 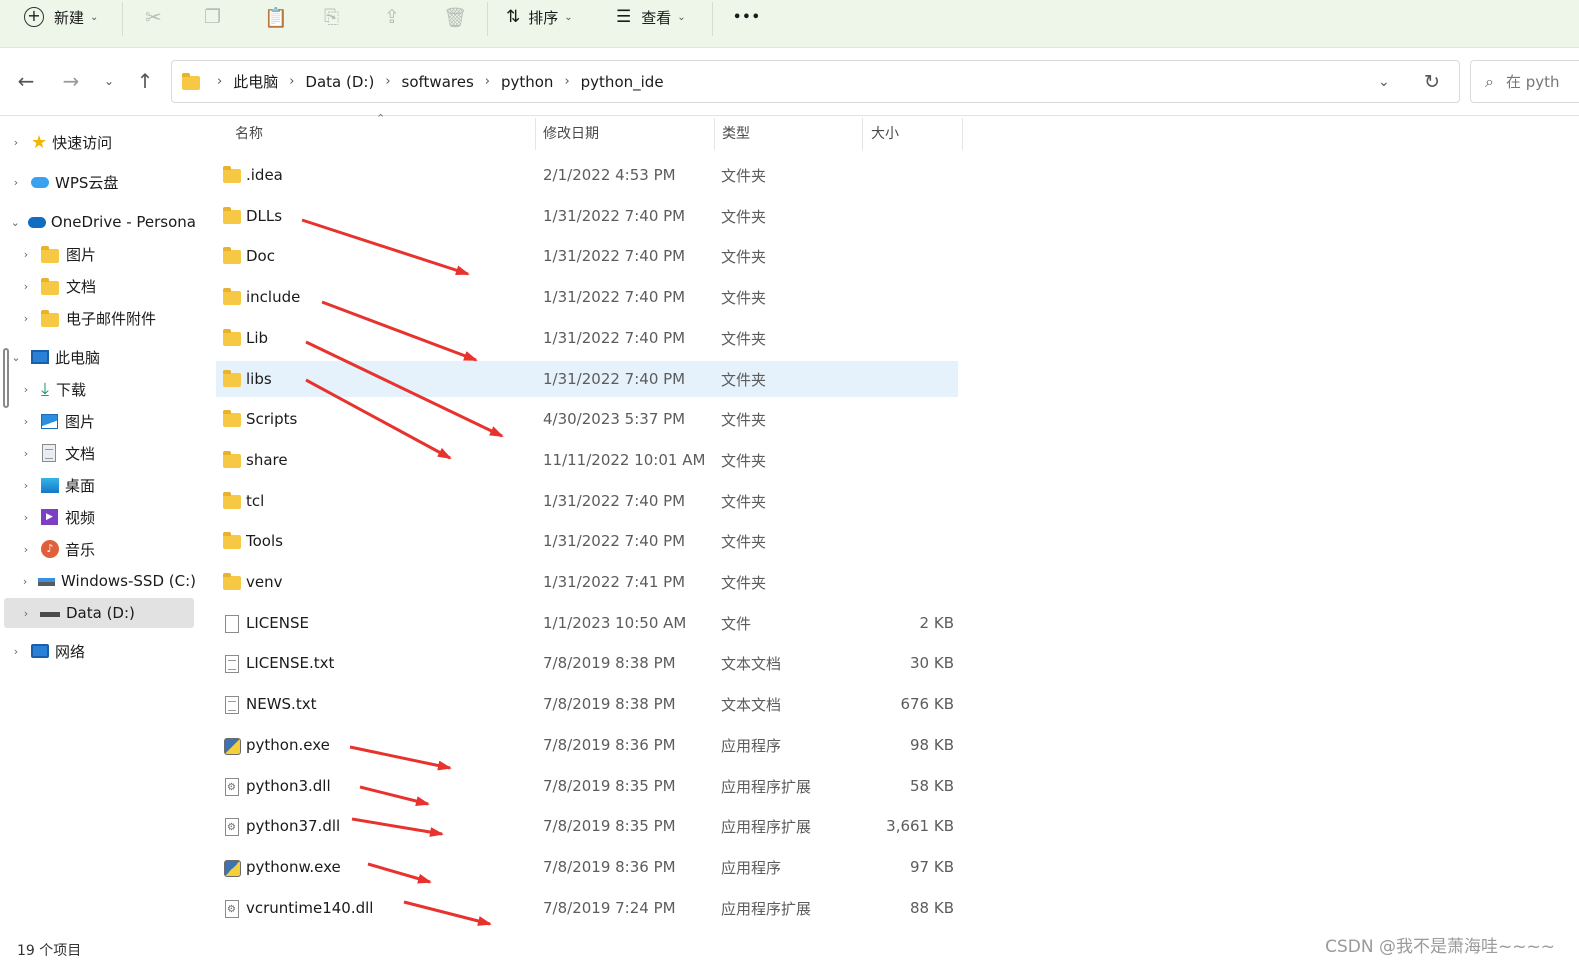 What do you see at coordinates (82, 142) in the screenshot?
I see `sidebar-item-label: 快速访问` at bounding box center [82, 142].